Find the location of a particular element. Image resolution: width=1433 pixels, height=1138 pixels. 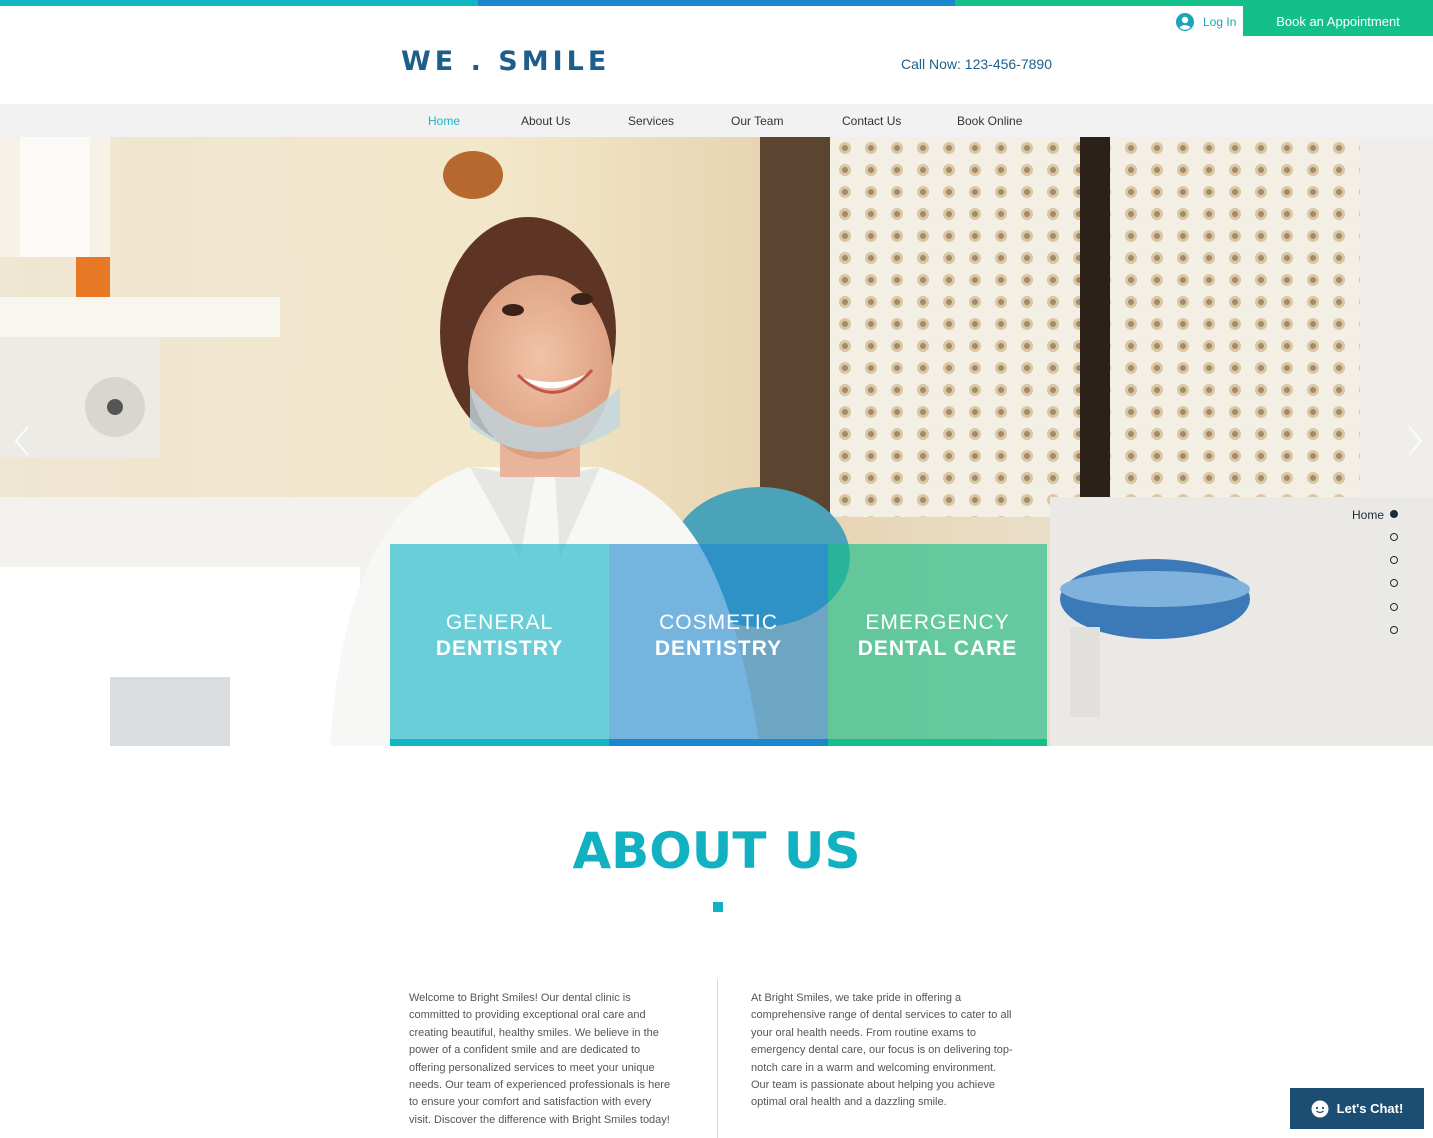

strip-blue is located at coordinates (716, 3).